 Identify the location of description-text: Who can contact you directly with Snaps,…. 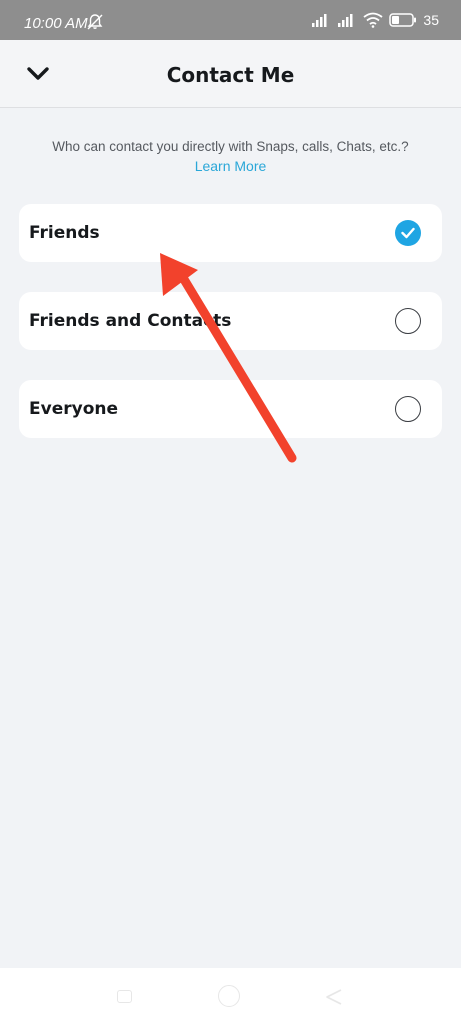
(230, 146).